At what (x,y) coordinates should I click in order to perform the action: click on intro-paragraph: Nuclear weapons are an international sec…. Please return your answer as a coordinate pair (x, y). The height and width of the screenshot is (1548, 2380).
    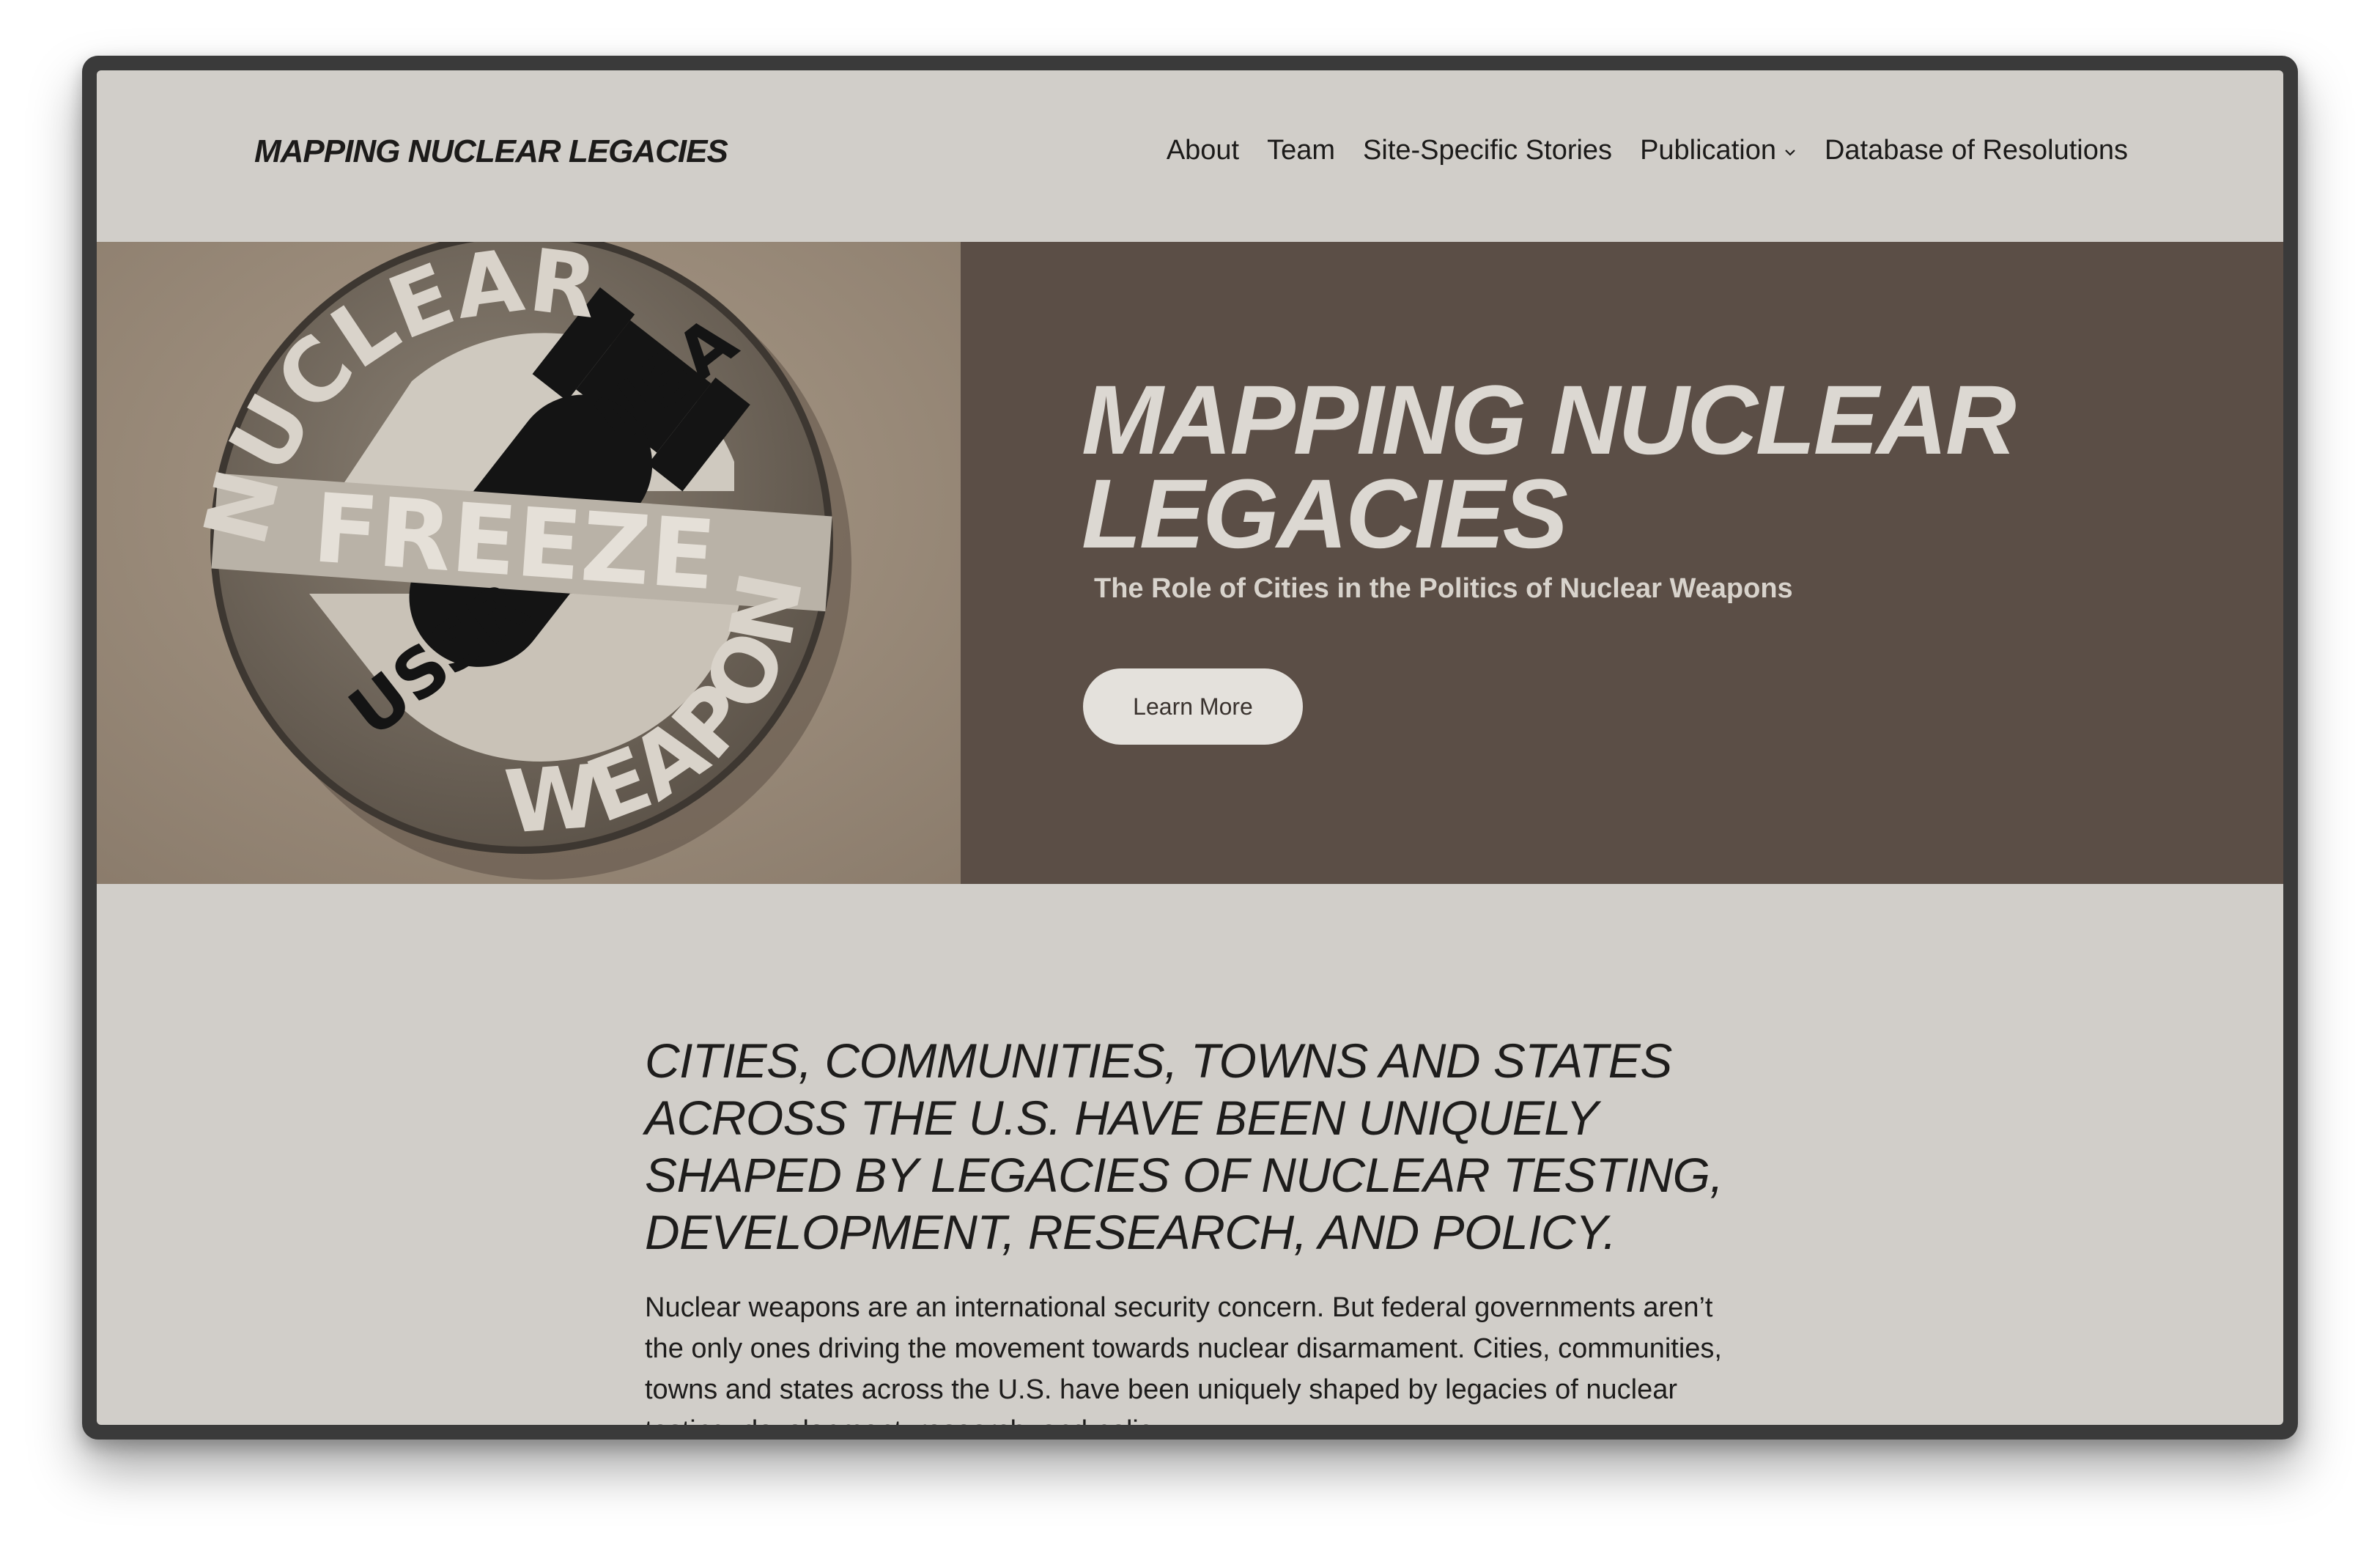
    Looking at the image, I should click on (1183, 1358).